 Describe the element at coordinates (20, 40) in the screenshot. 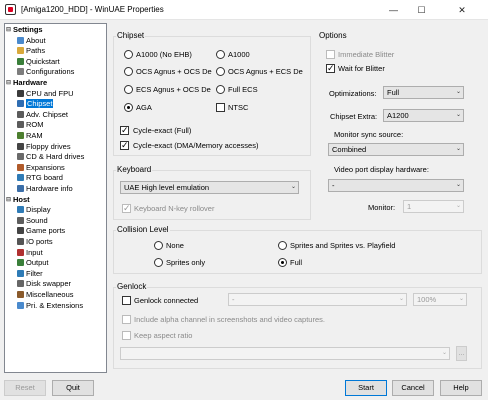

I see `info-icon` at that location.